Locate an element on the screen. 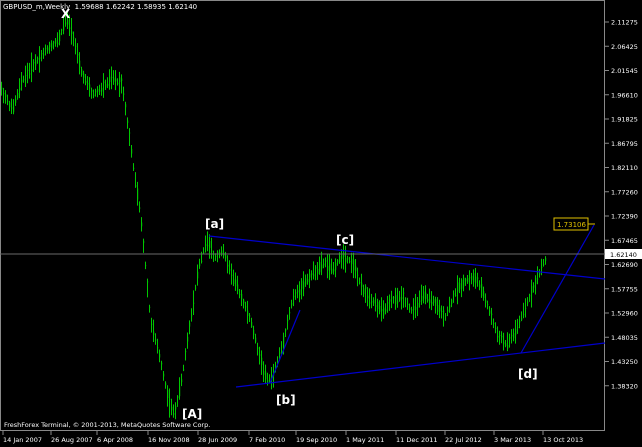 Image resolution: width=642 pixels, height=447 pixels. b-to-c-line is located at coordinates (285, 346).